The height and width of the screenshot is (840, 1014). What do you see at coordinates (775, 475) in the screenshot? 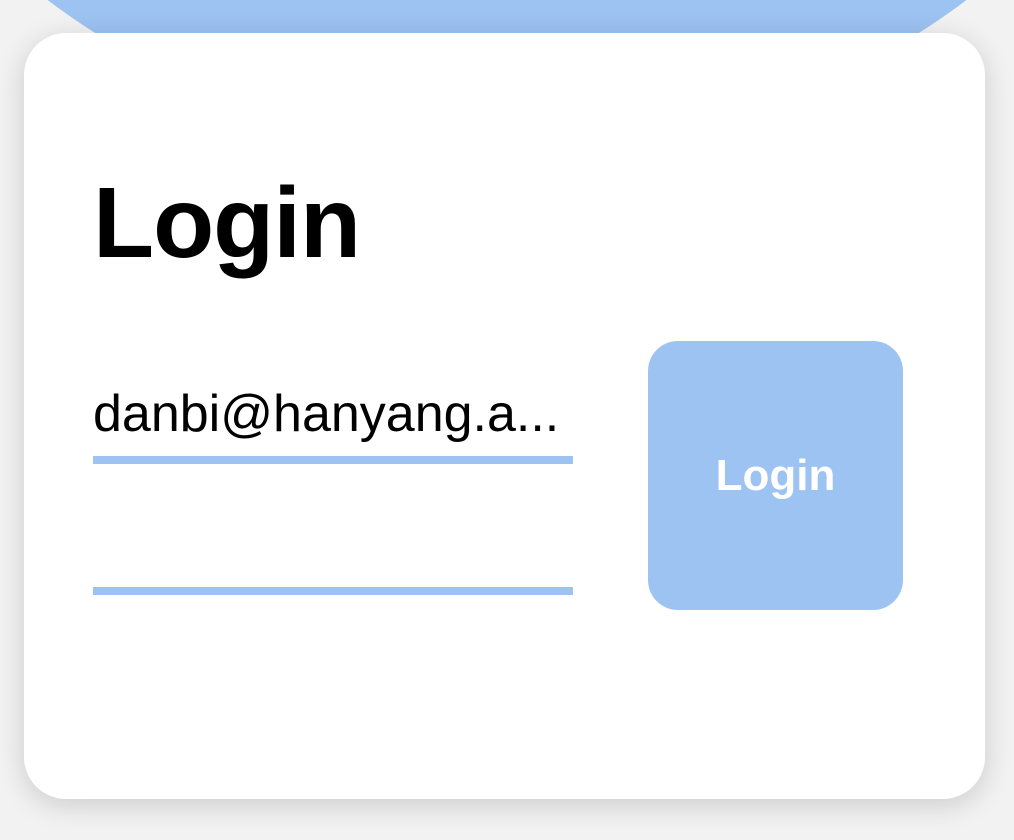
I see `login-button: Login` at bounding box center [775, 475].